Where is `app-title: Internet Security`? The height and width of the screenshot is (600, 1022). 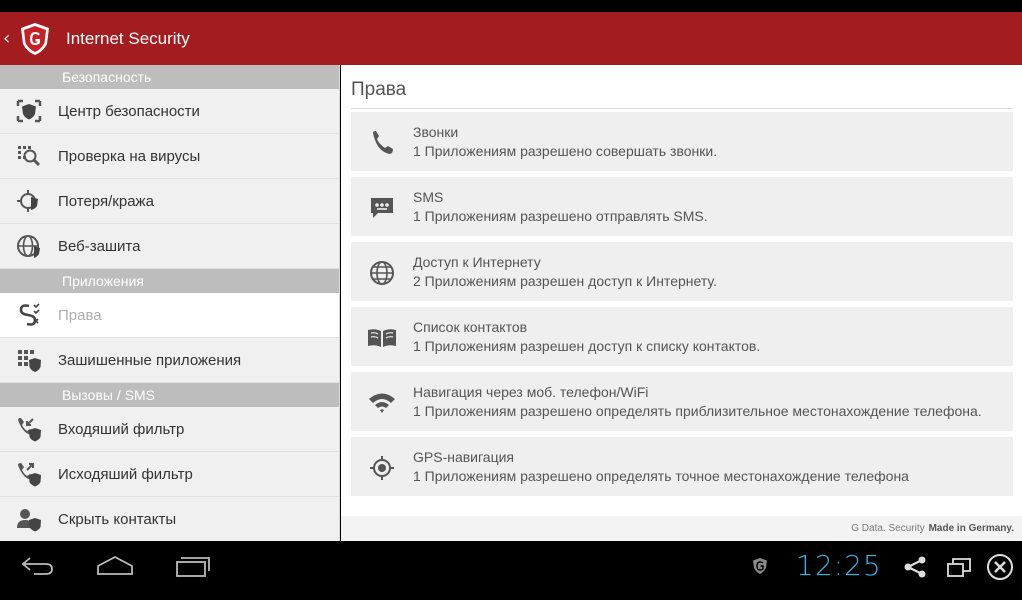
app-title: Internet Security is located at coordinates (128, 38).